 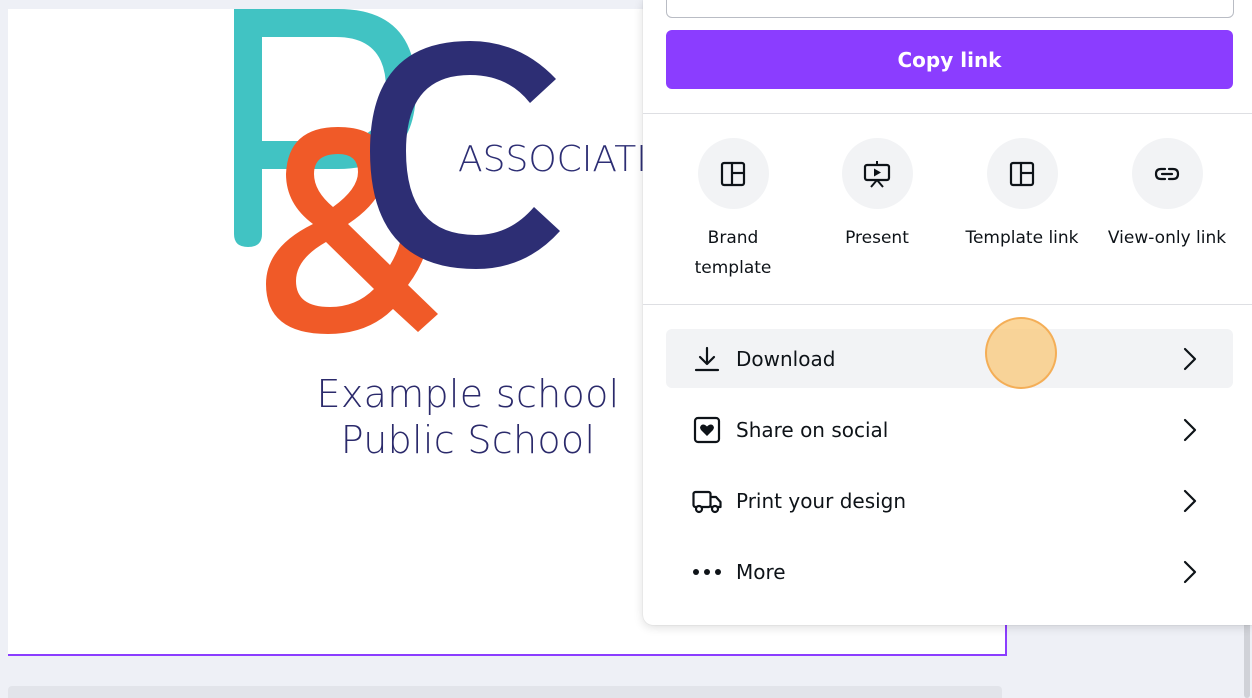 What do you see at coordinates (1022, 173) in the screenshot?
I see `template-link-icon` at bounding box center [1022, 173].